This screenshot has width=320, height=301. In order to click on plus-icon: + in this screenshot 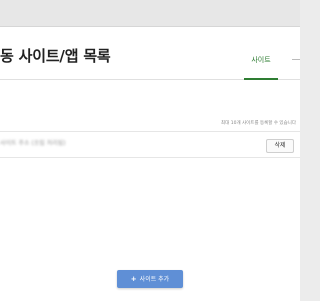, I will do `click(133, 279)`.